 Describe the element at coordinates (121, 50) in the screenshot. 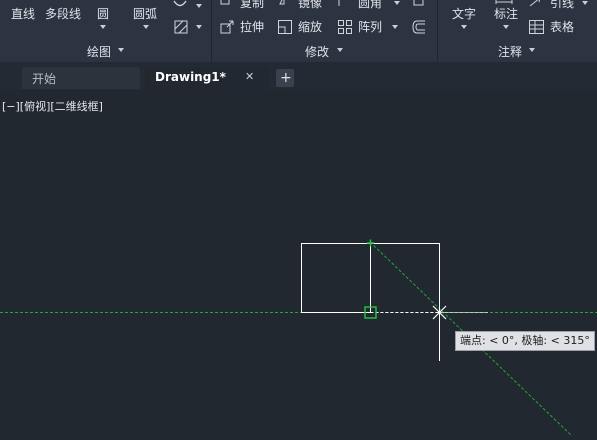

I see `draw-panel-caret` at that location.